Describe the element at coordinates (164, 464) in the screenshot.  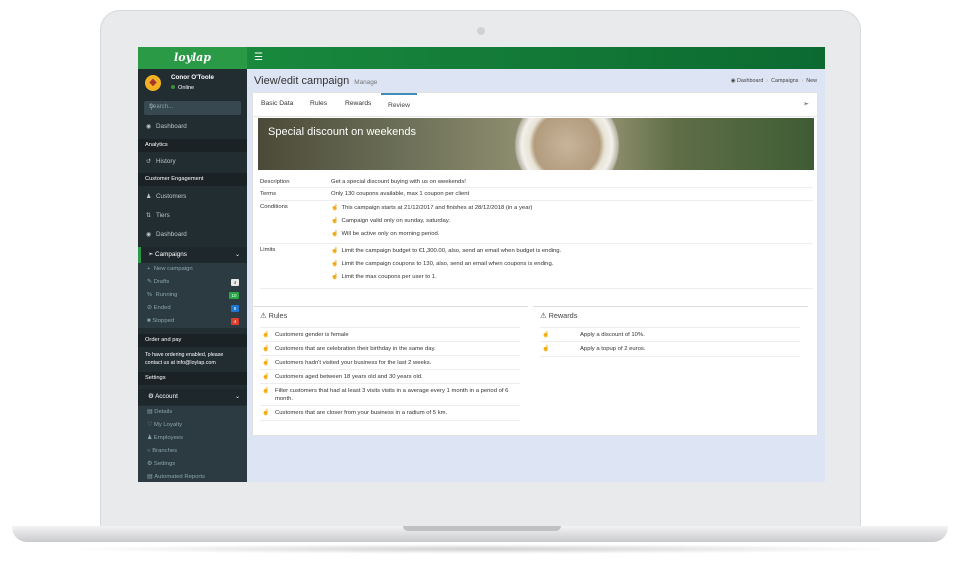
I see `submenu-label: Settings` at that location.